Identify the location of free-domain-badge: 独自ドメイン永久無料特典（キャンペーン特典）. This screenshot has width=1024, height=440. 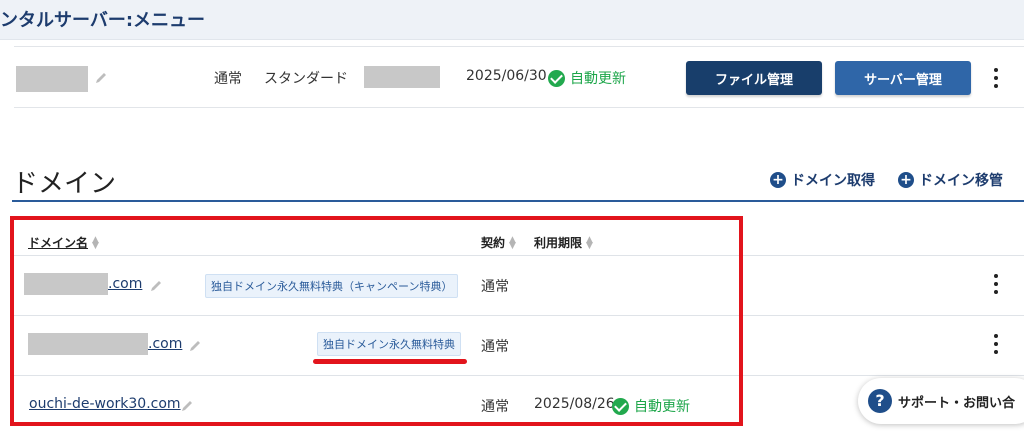
(332, 286).